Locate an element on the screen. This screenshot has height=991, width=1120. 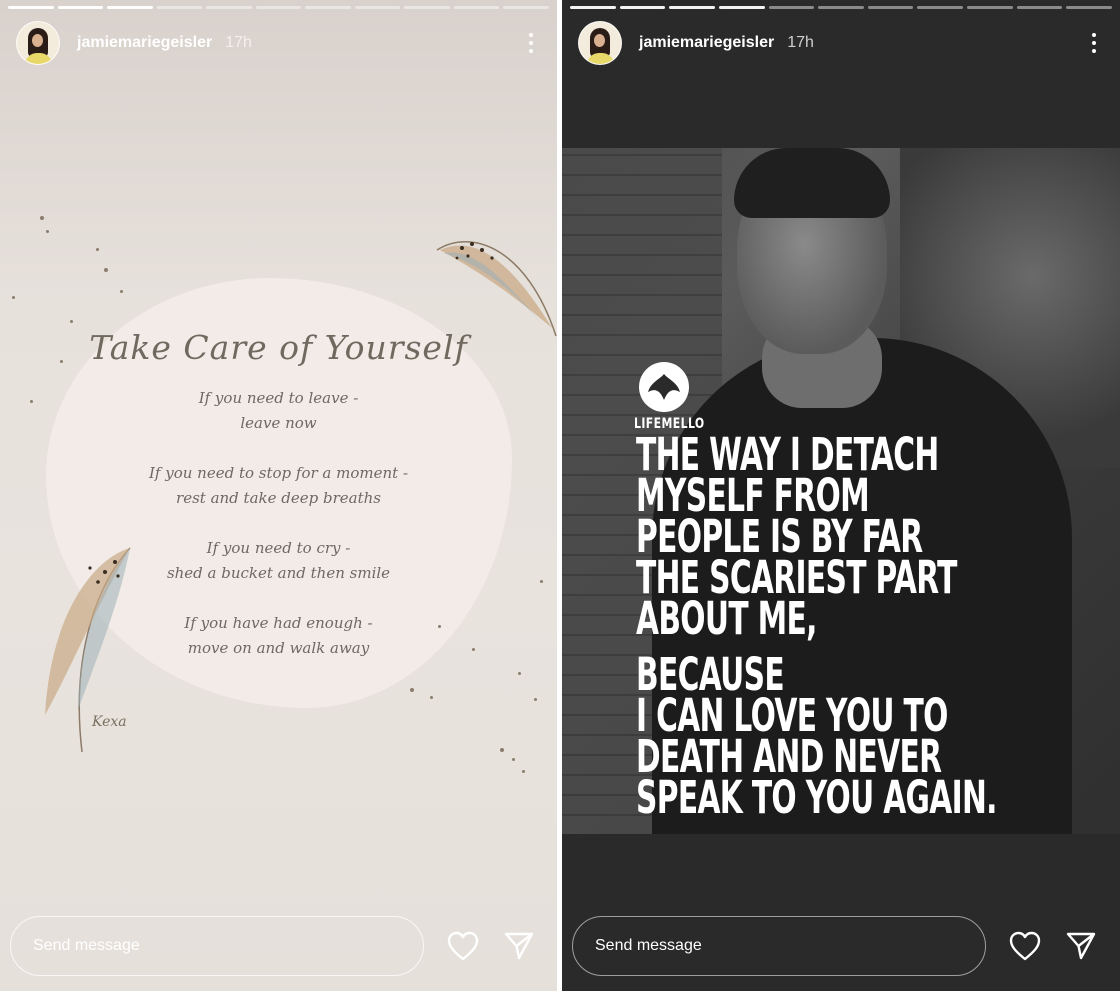
phoenix-logo-icon is located at coordinates (664, 387).